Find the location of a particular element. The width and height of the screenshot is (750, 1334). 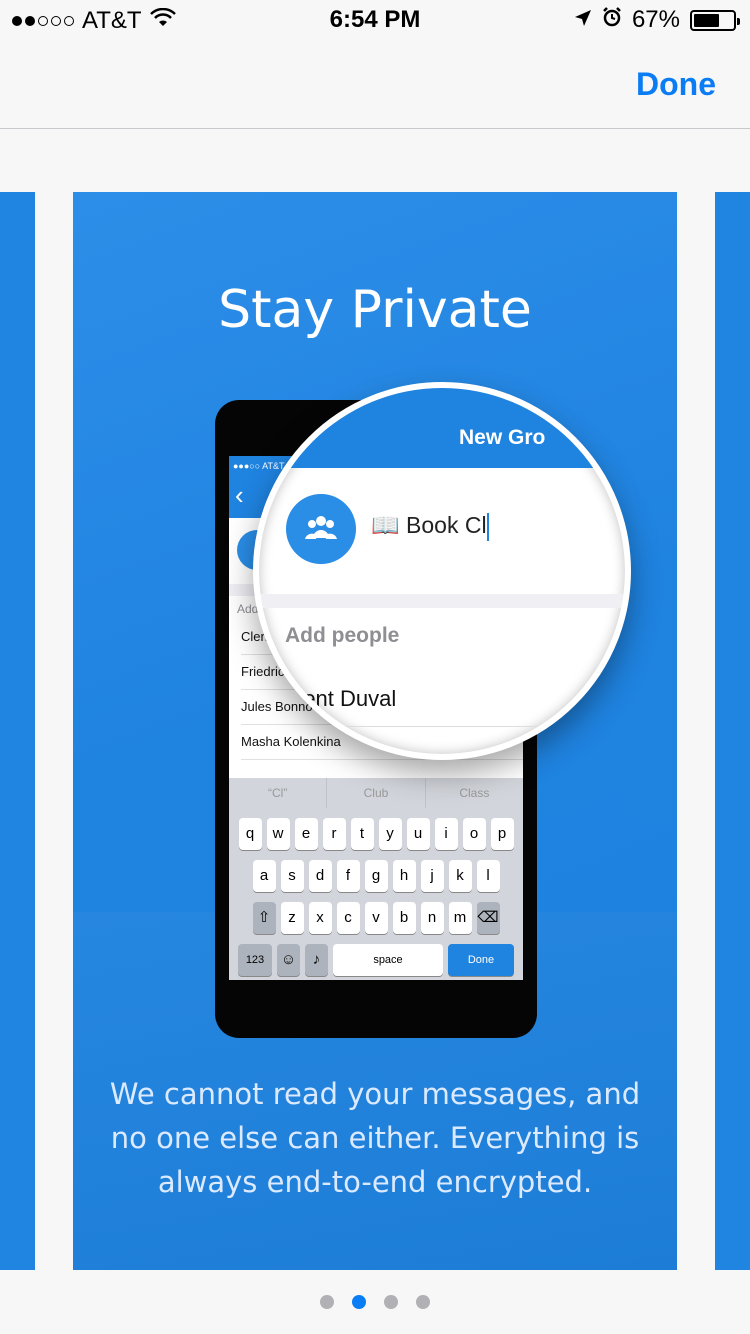

location-arrow-icon is located at coordinates (583, 20).